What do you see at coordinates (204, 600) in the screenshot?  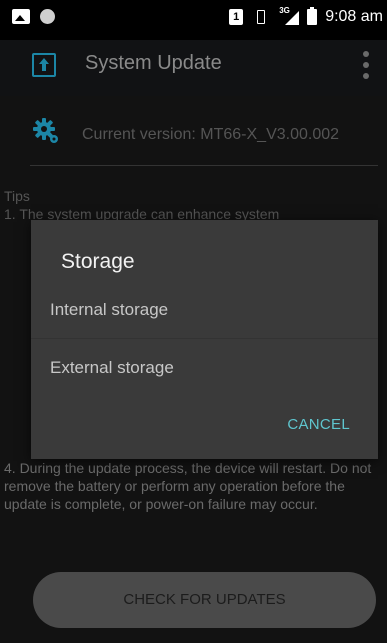 I see `check-for-updates-button: CHECK FOR UPDATES` at bounding box center [204, 600].